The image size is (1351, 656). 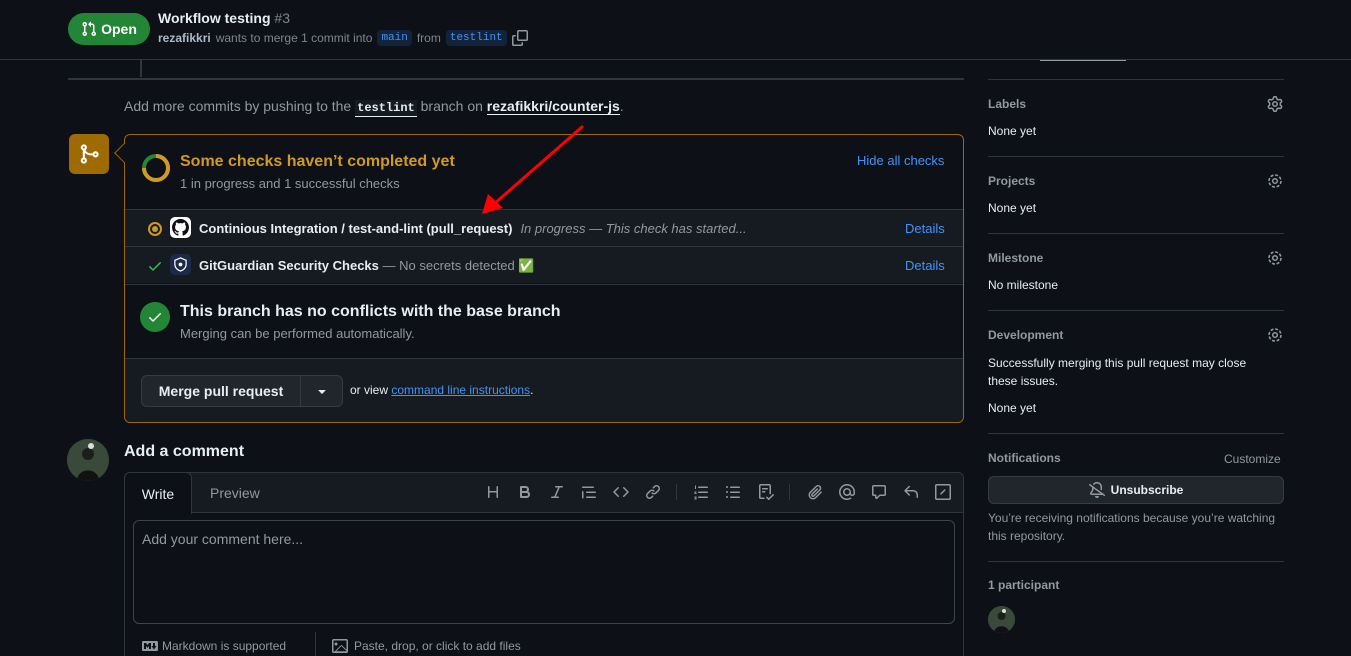 I want to click on push-note-branch: testlint, so click(x=386, y=108).